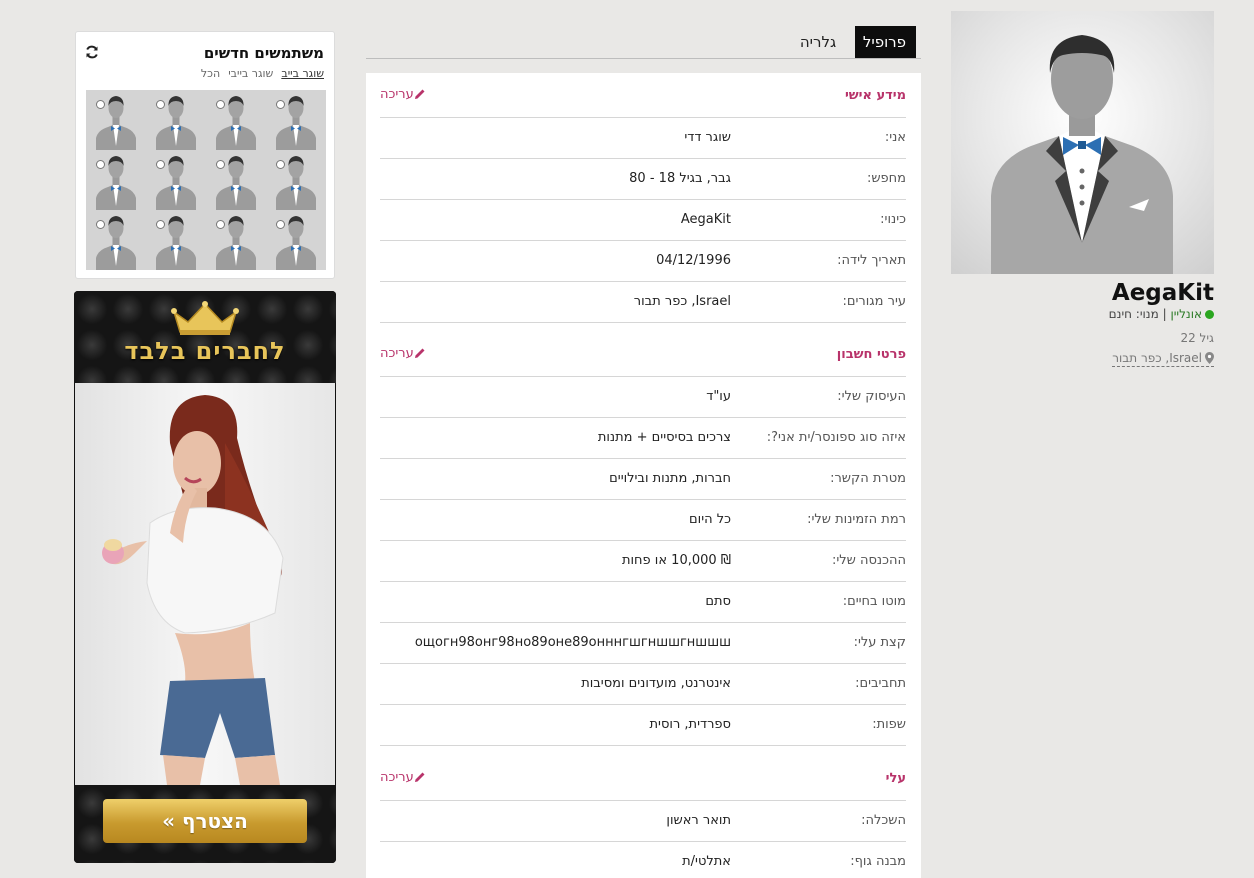 The height and width of the screenshot is (878, 1254). Describe the element at coordinates (868, 560) in the screenshot. I see `row-label: ההכנסה שלי:` at that location.